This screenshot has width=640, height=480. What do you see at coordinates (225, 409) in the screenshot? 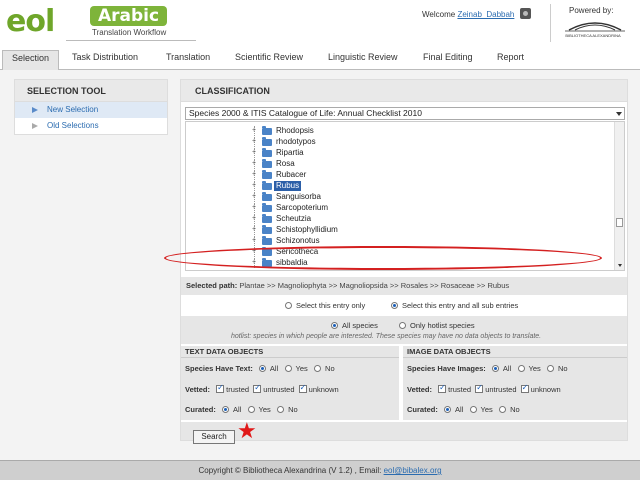
I see `text-curated-all-radio` at bounding box center [225, 409].